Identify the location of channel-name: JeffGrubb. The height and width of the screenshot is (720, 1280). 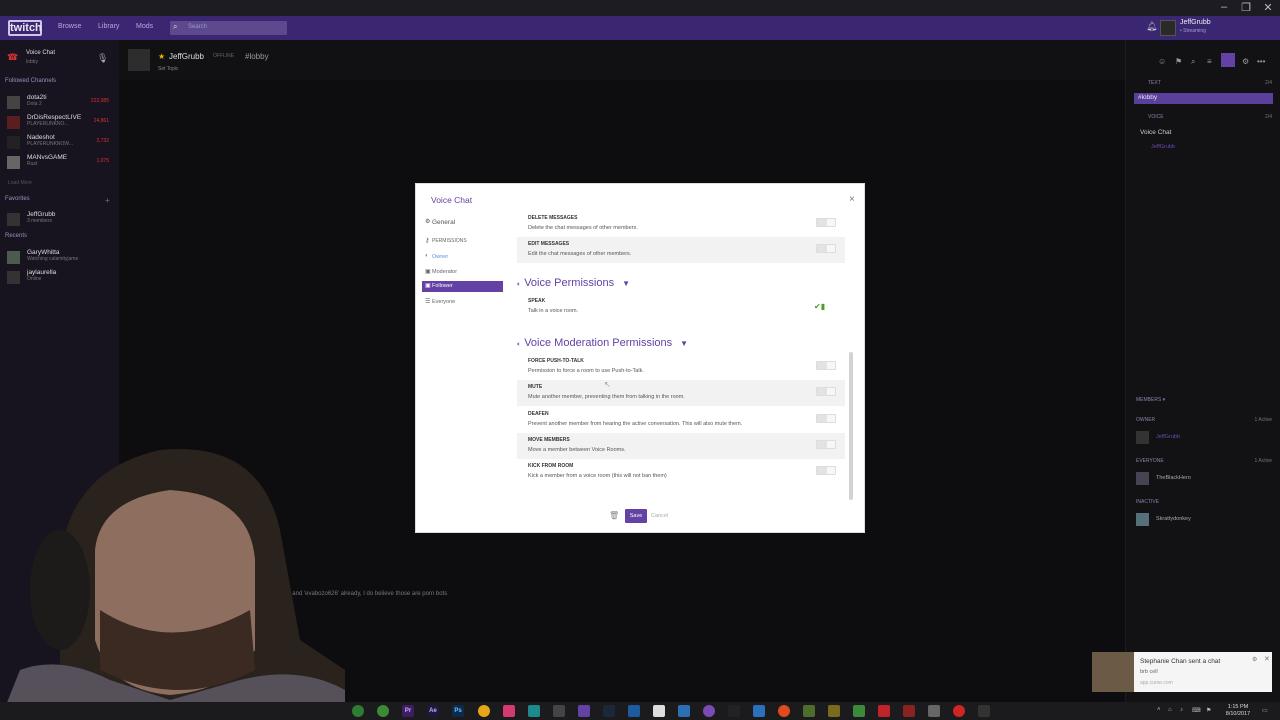
(186, 56).